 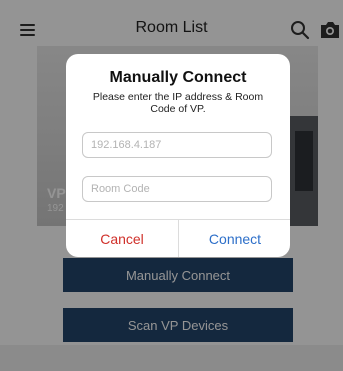 I want to click on connect-button: Connect, so click(x=234, y=238).